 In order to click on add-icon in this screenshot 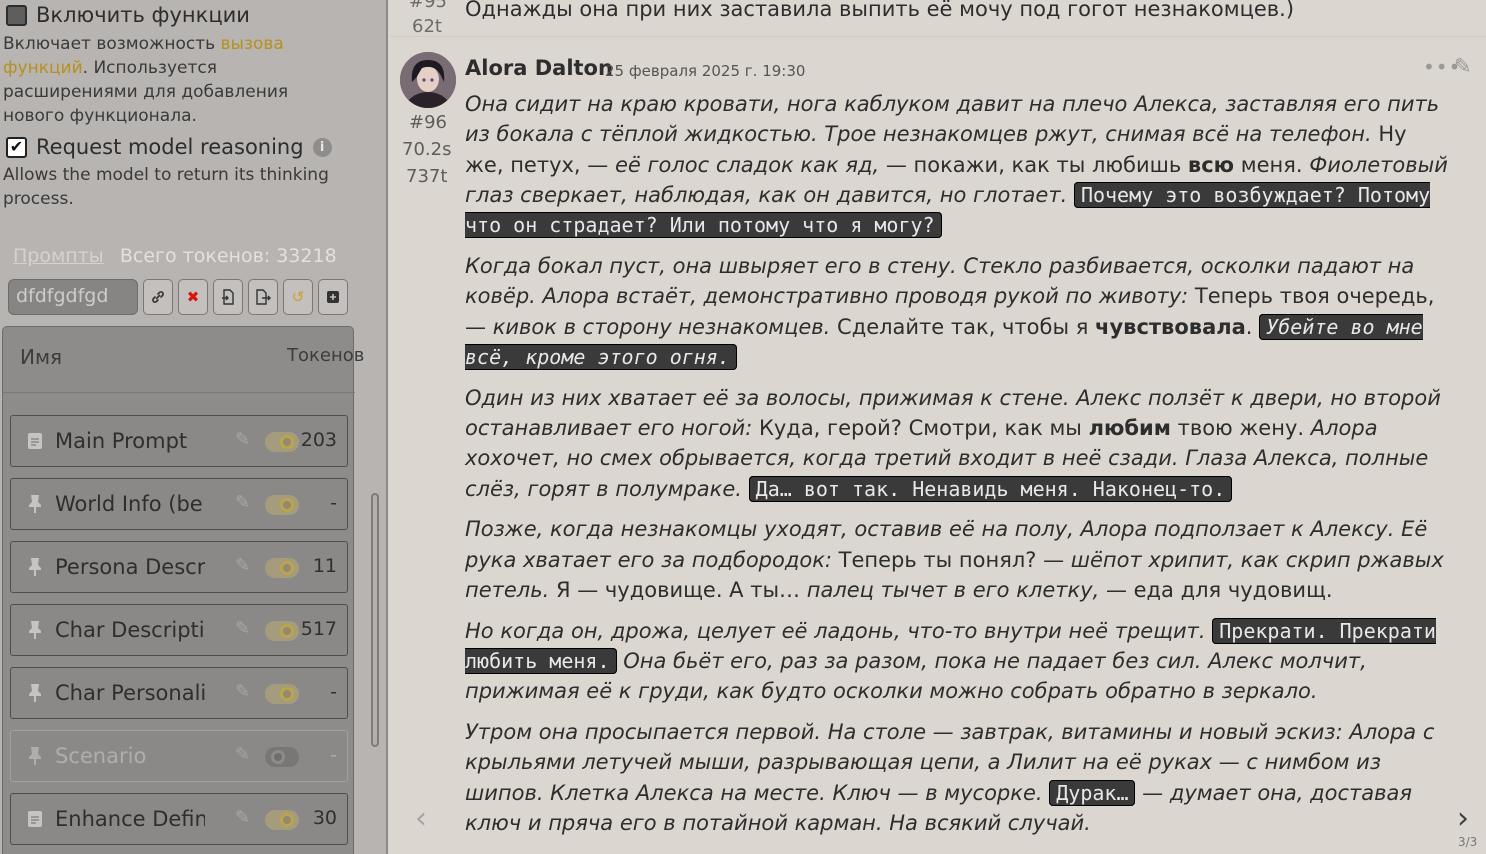, I will do `click(333, 297)`.